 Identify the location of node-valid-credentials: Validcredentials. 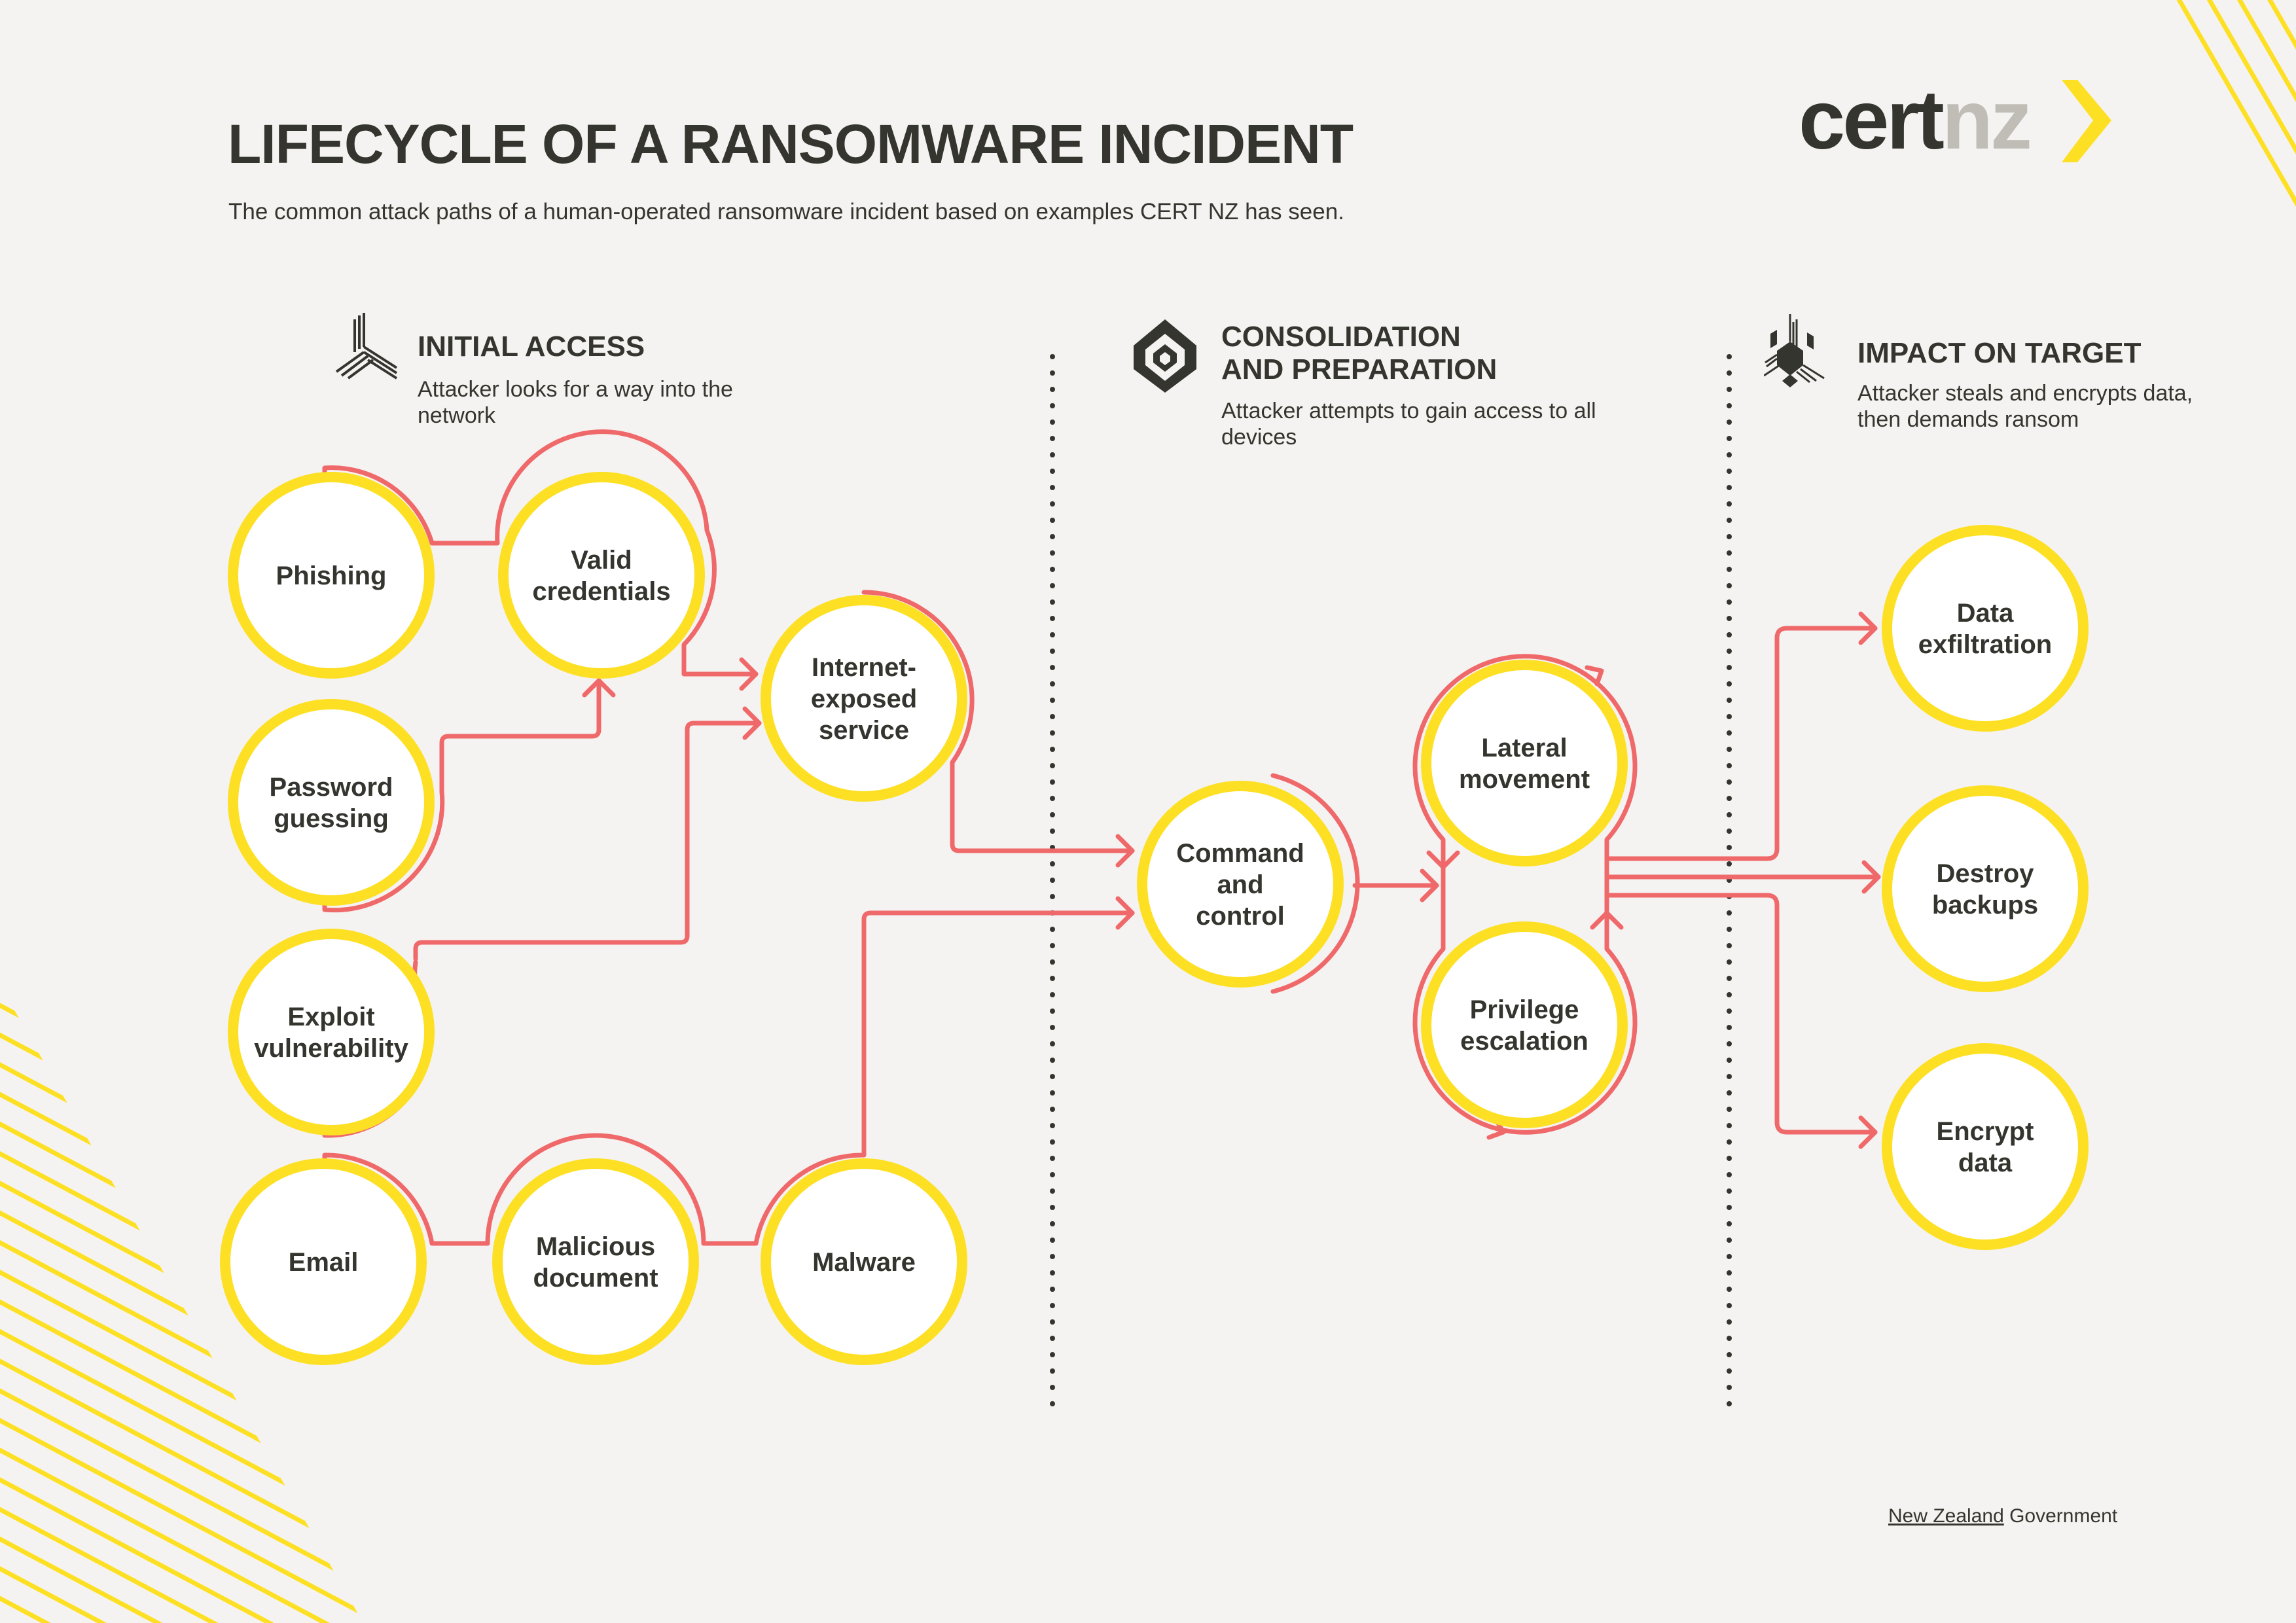
(601, 575).